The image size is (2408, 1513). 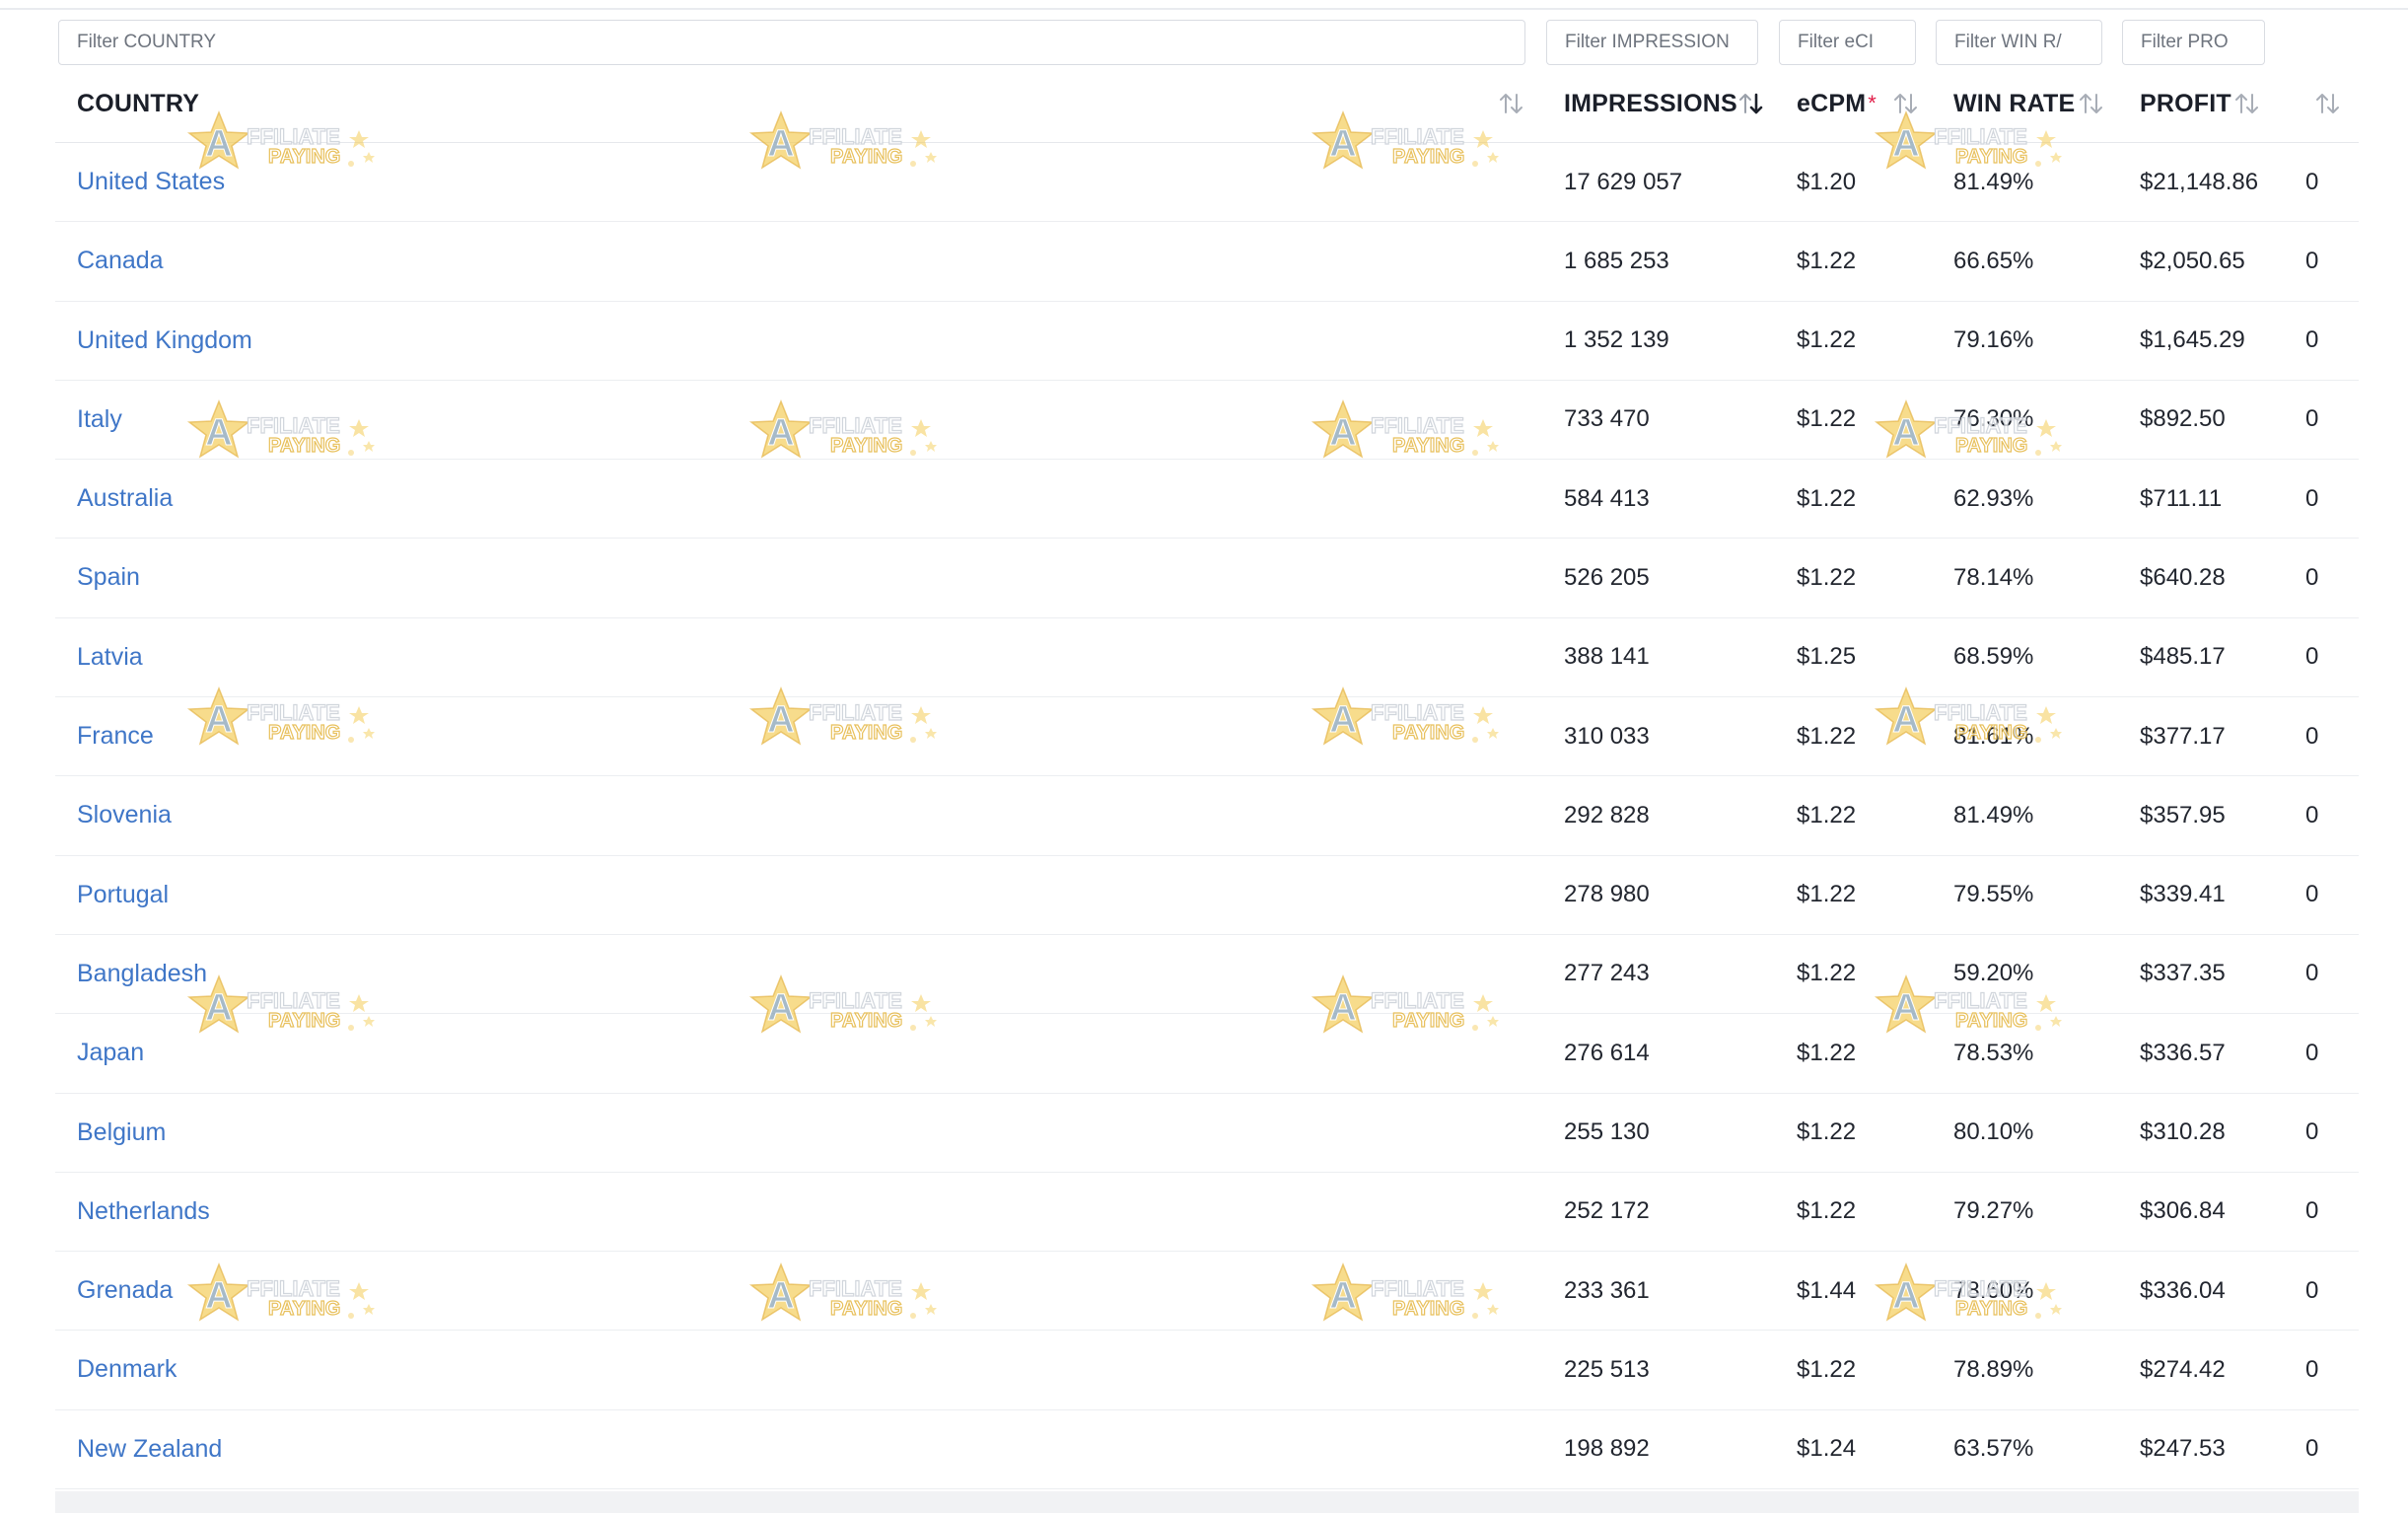 I want to click on profit-value: $2,050.65, so click(x=2192, y=260).